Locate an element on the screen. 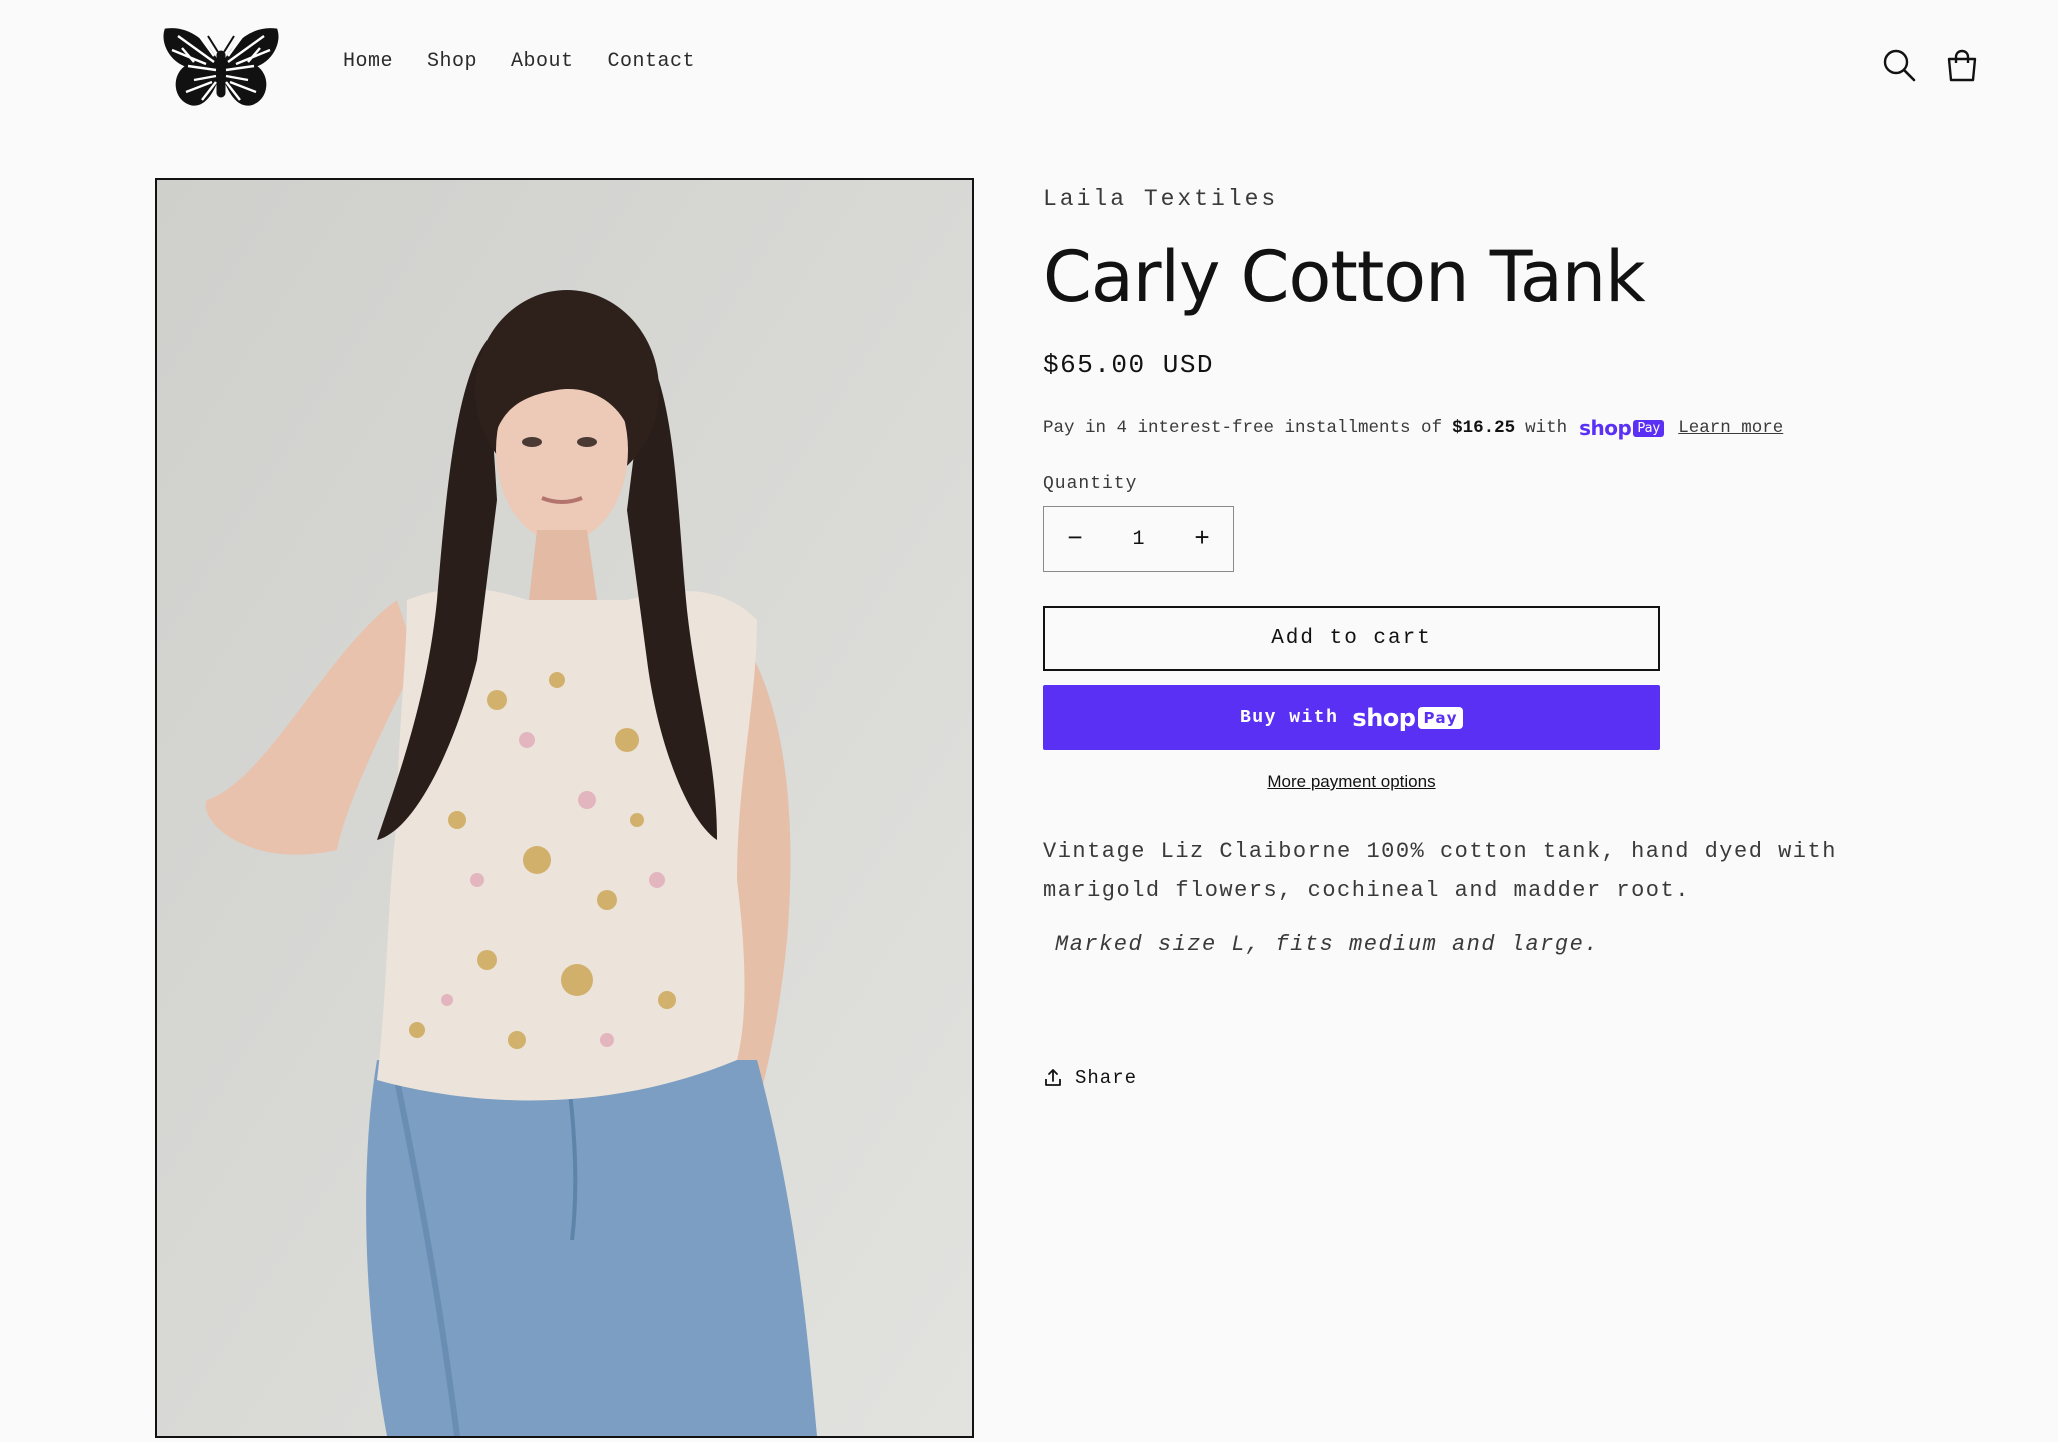 Image resolution: width=2058 pixels, height=1442 pixels. quantity-increase-button: + is located at coordinates (1202, 539).